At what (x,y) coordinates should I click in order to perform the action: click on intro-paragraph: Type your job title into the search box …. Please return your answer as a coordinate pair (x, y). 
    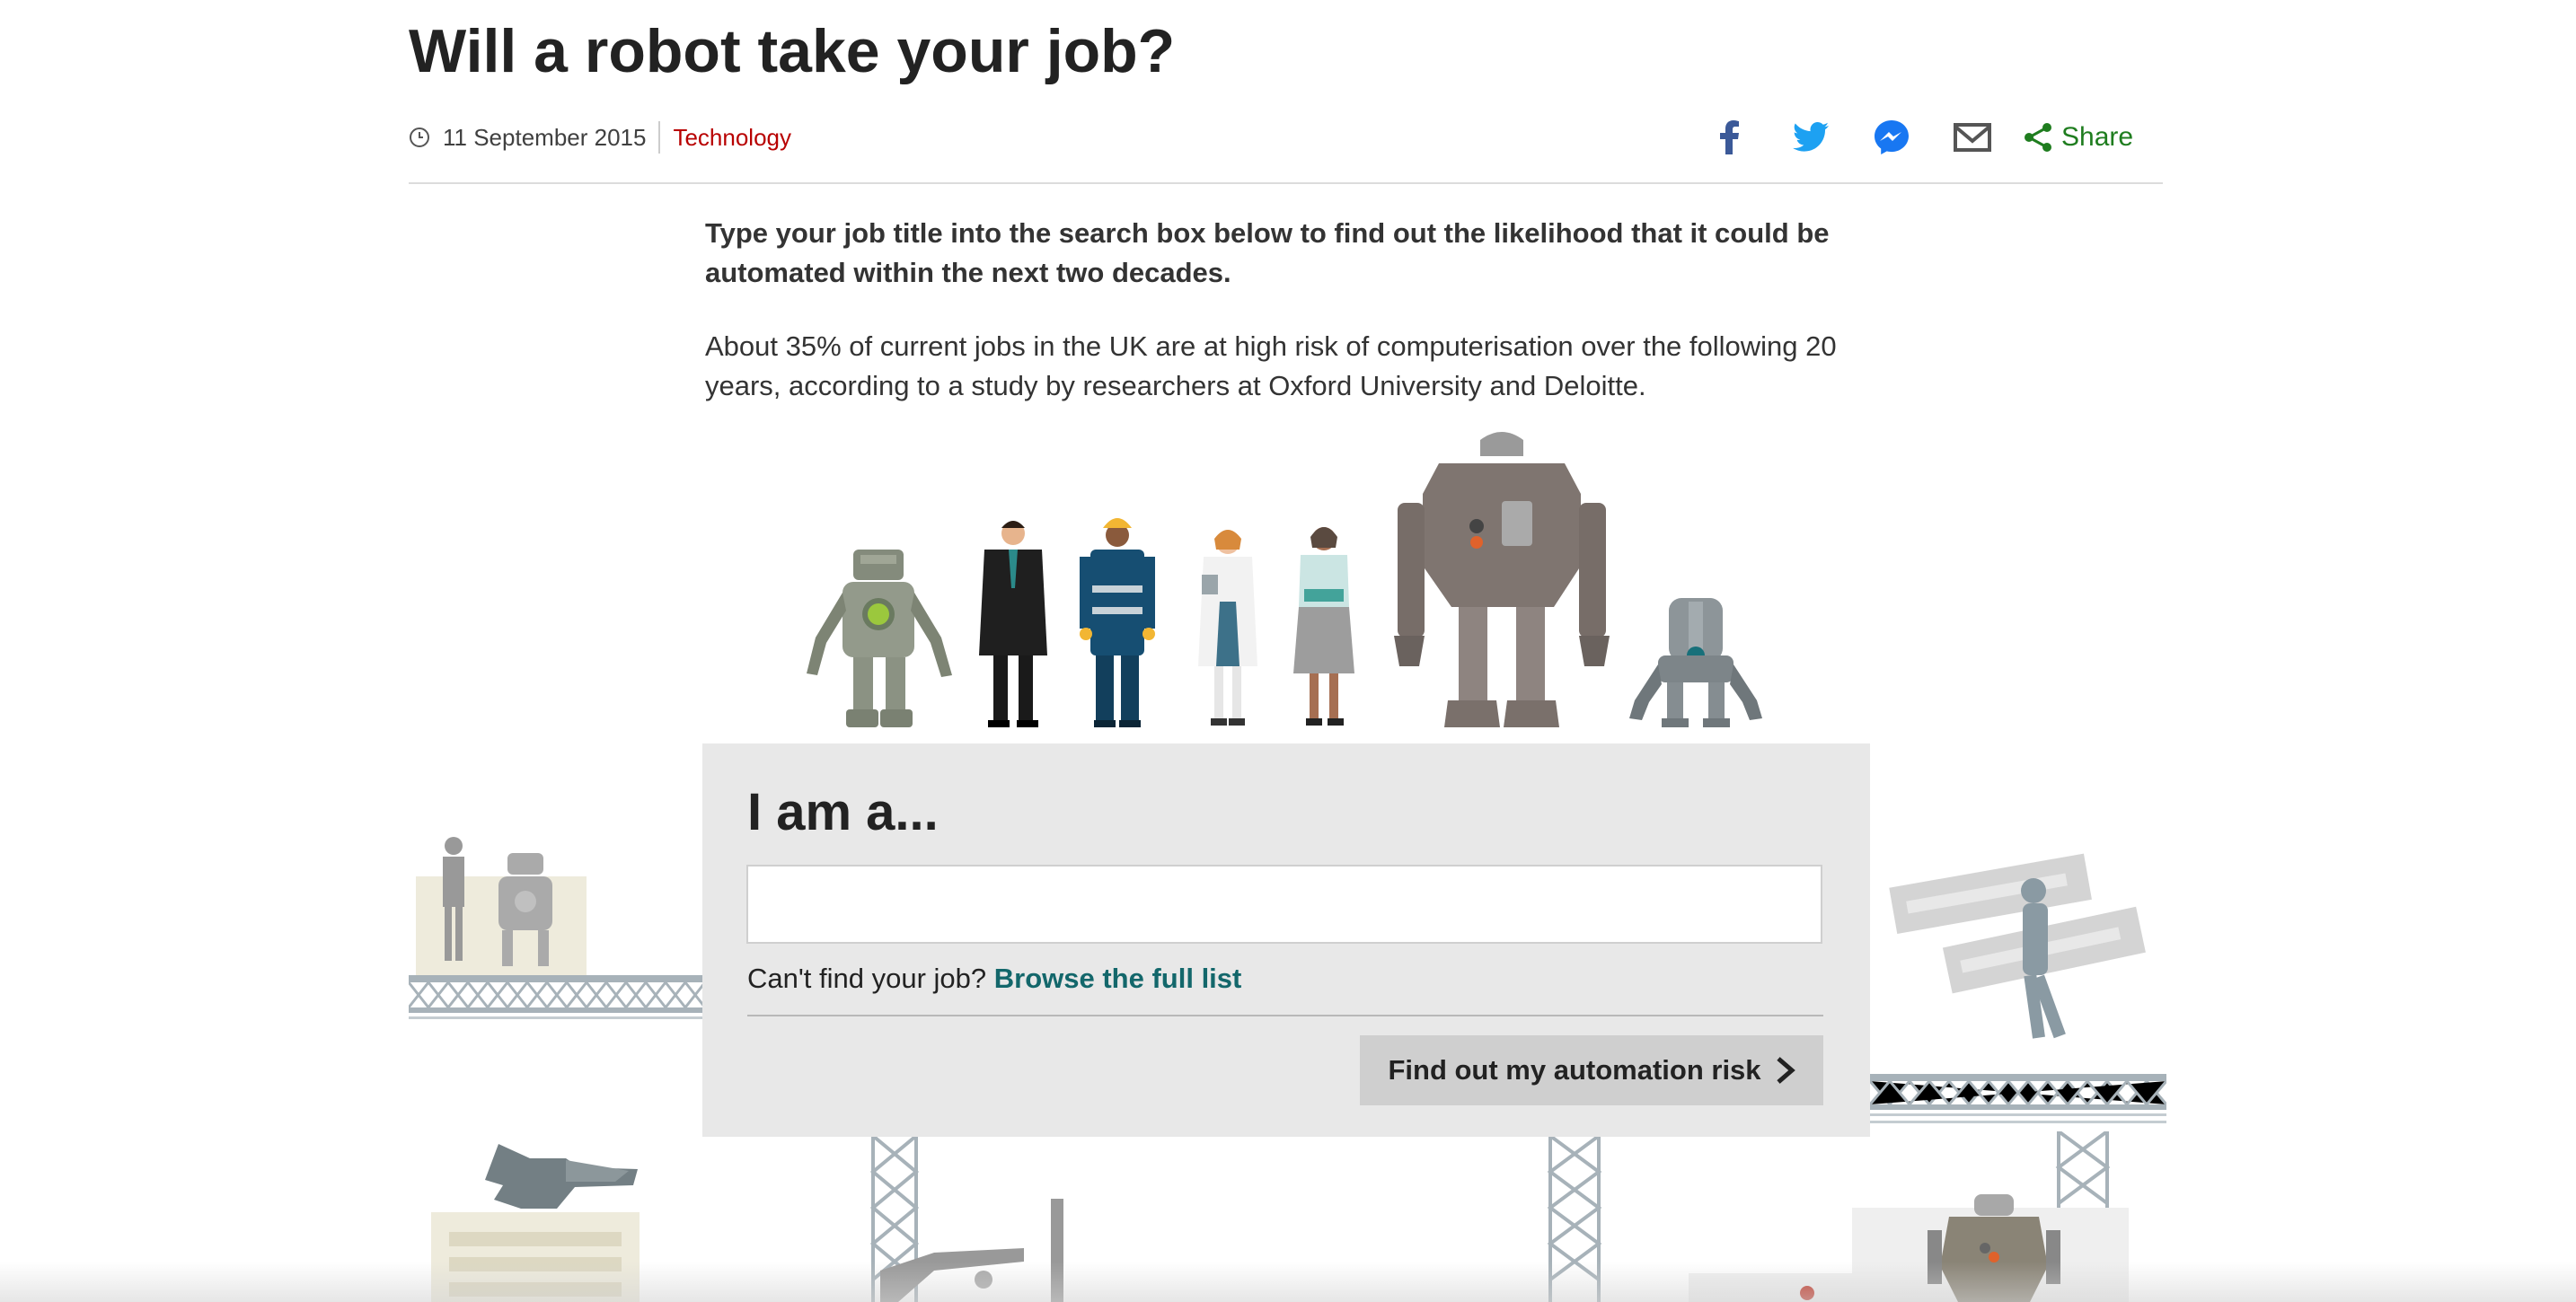
    Looking at the image, I should click on (1267, 252).